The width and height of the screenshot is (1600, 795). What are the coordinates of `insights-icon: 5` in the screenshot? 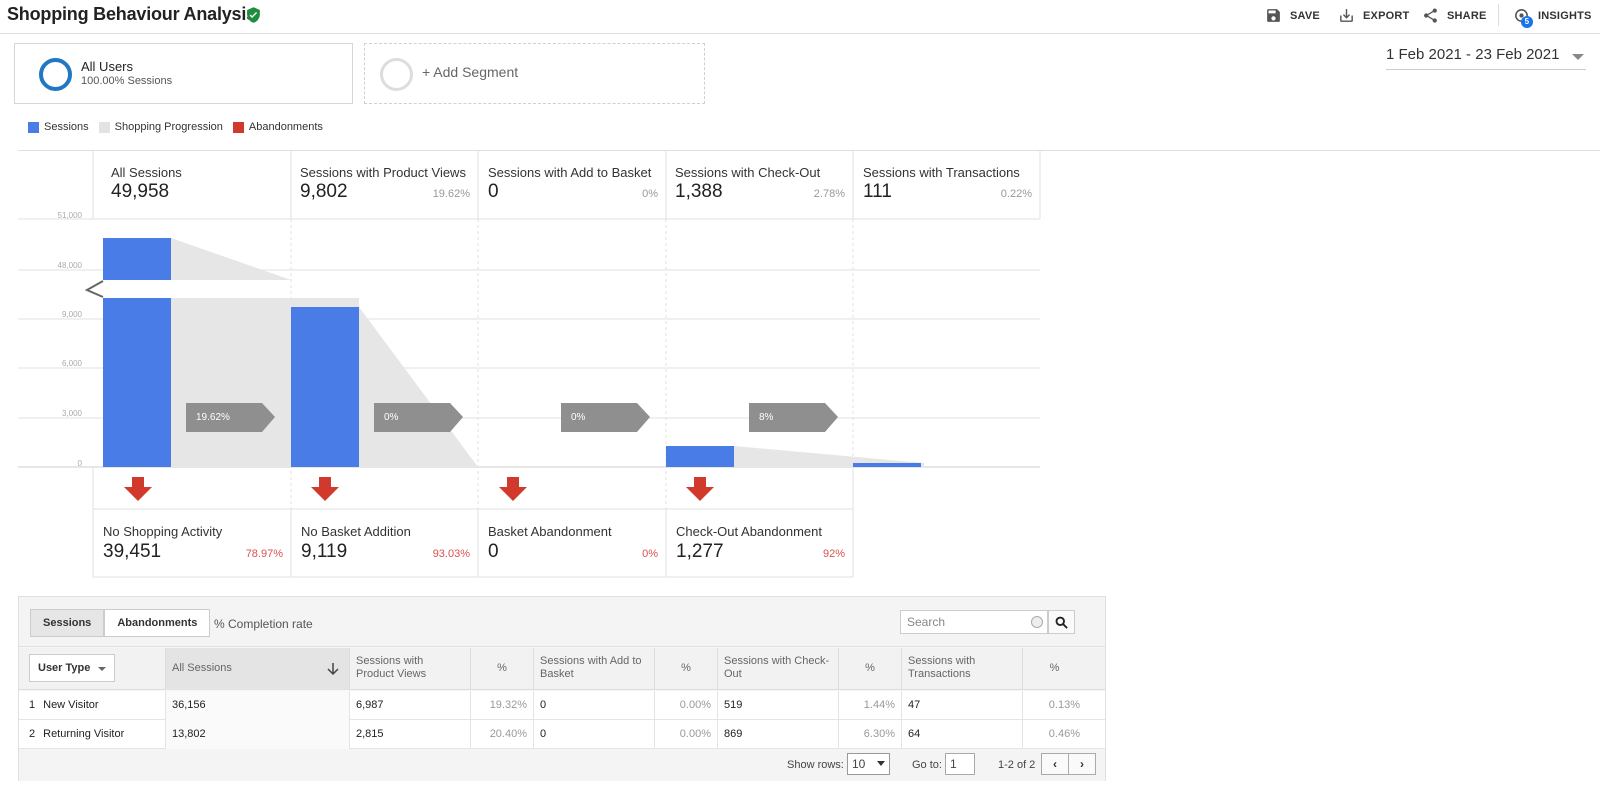 It's located at (1523, 17).